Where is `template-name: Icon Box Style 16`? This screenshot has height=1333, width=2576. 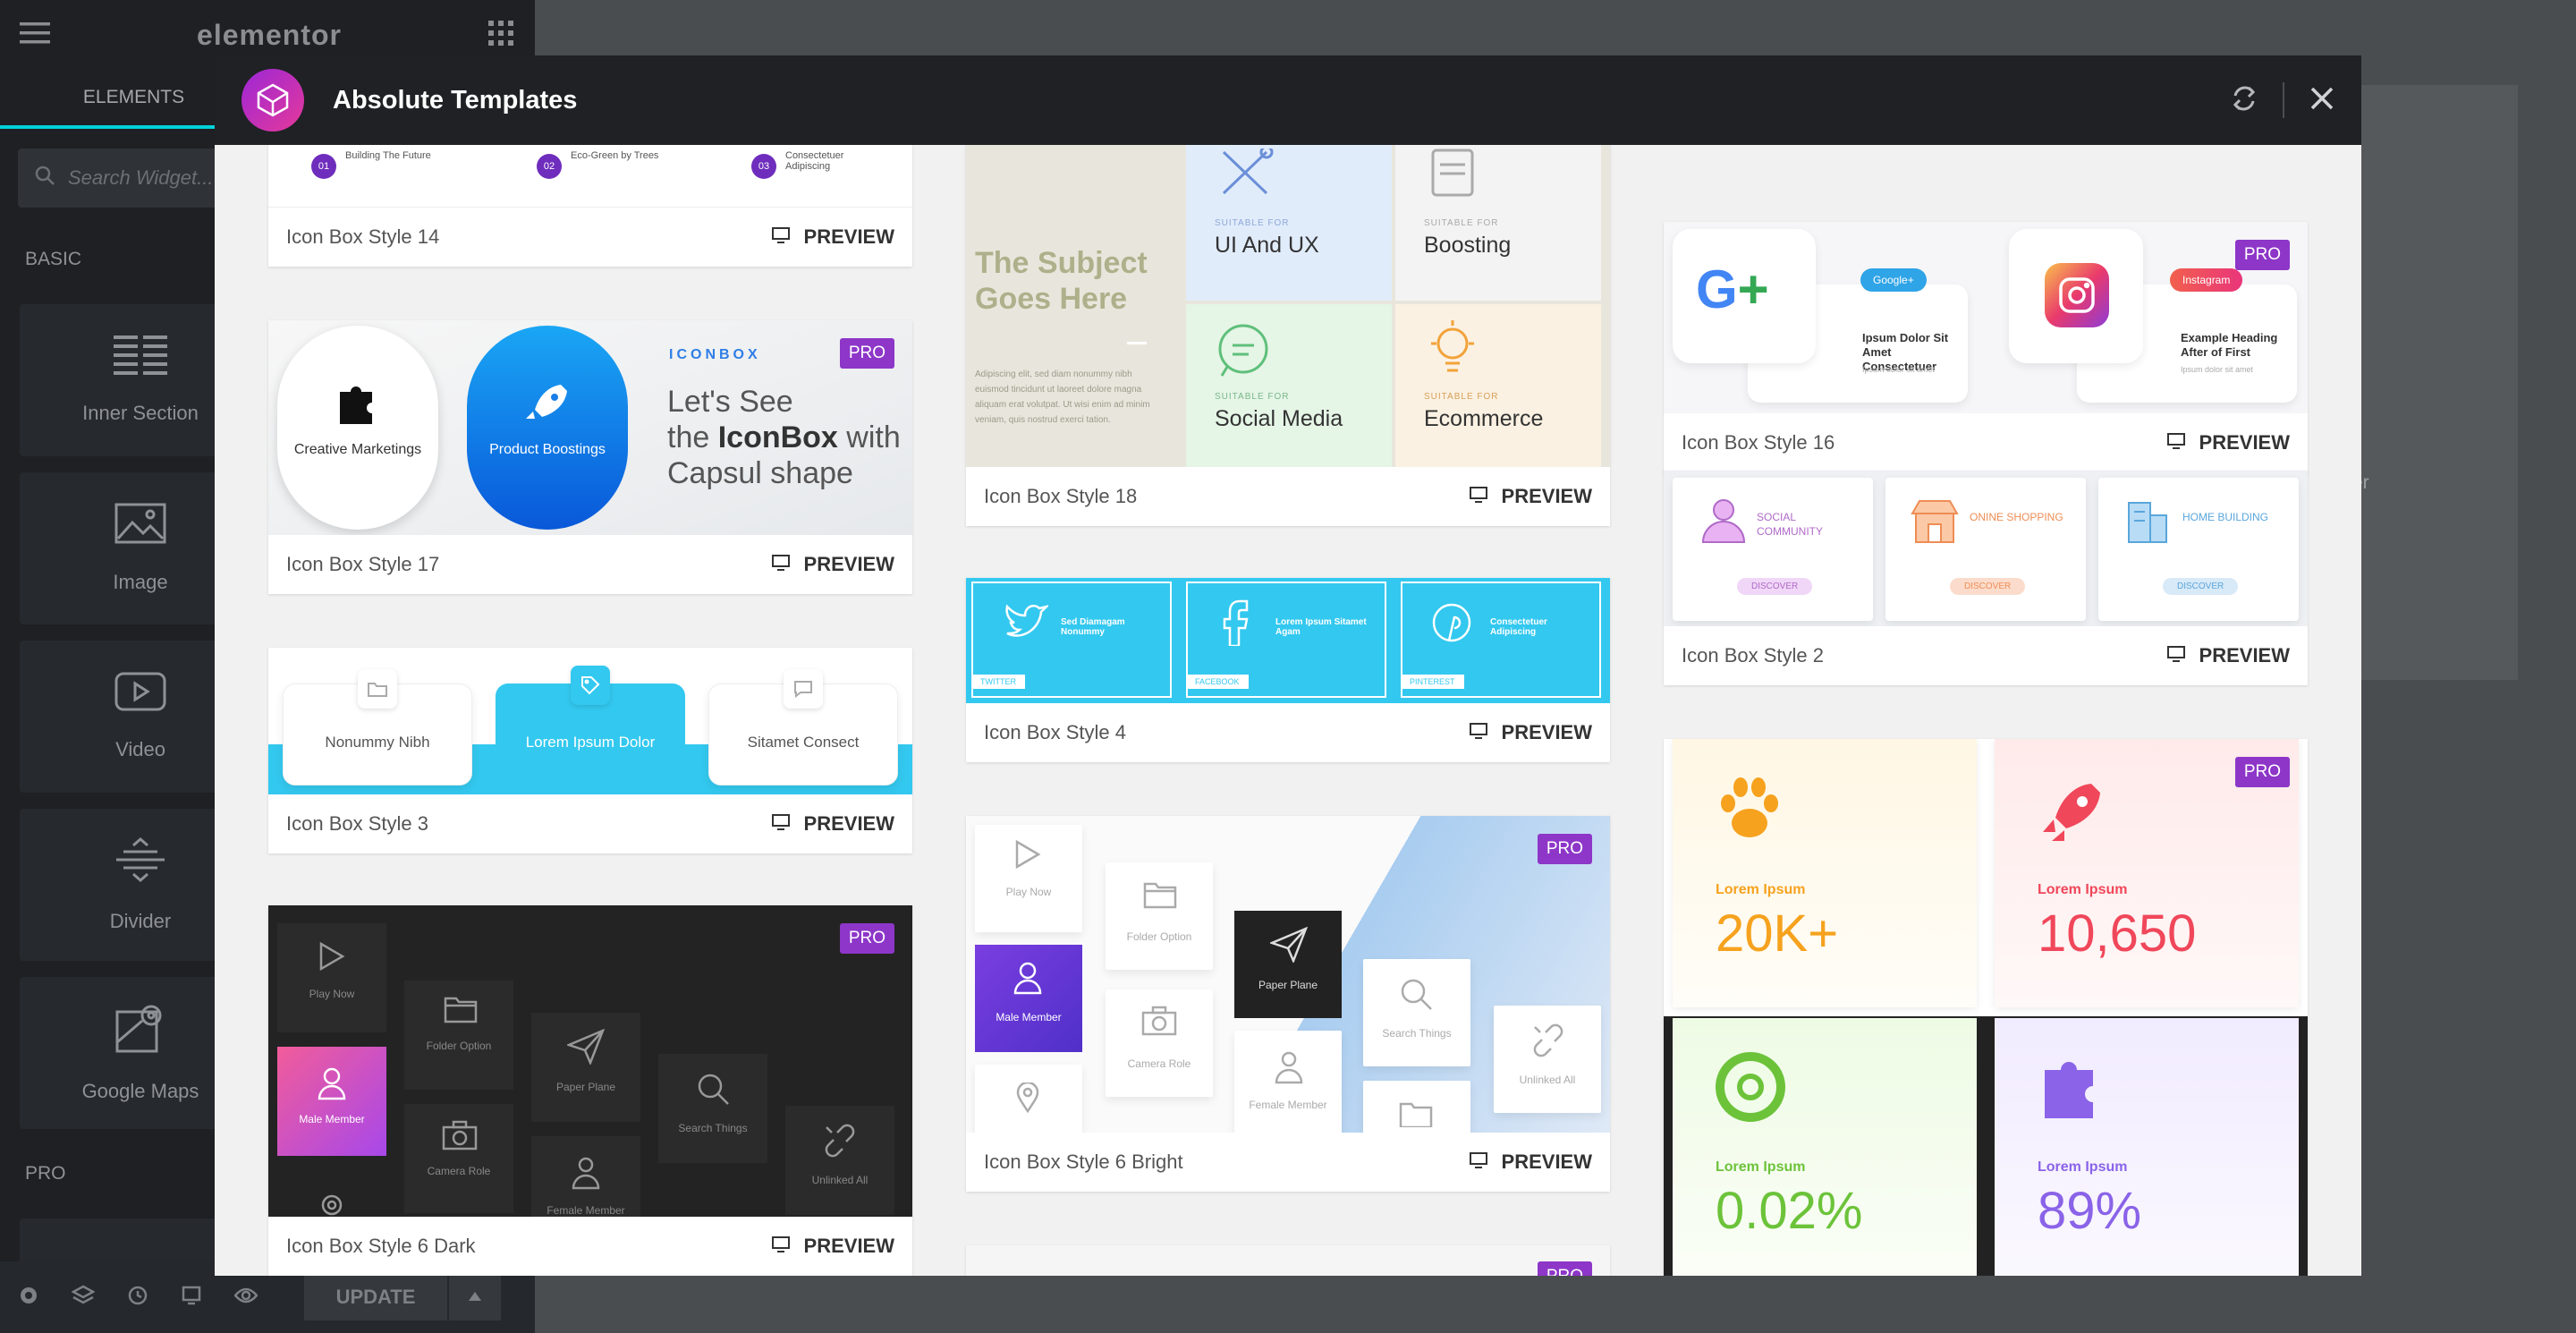
template-name: Icon Box Style 16 is located at coordinates (1758, 442).